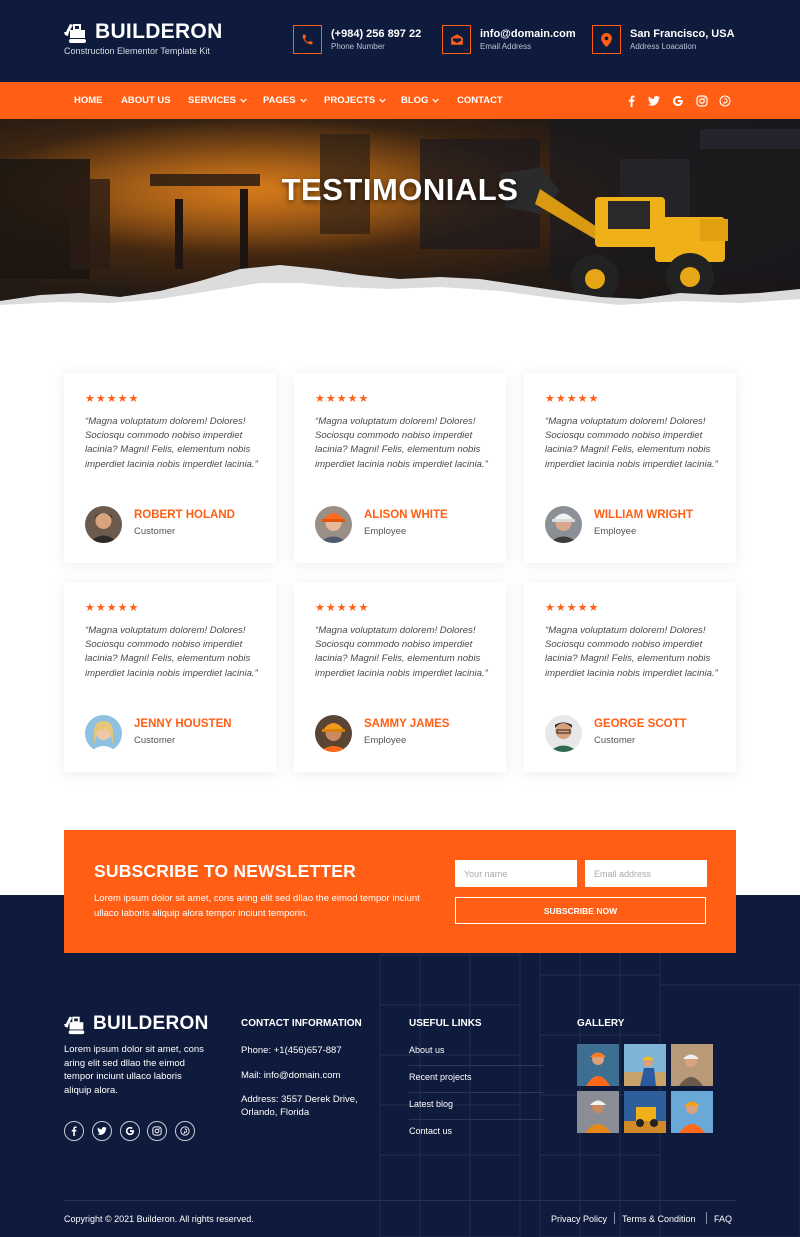  I want to click on nav-home: HOME, so click(88, 100).